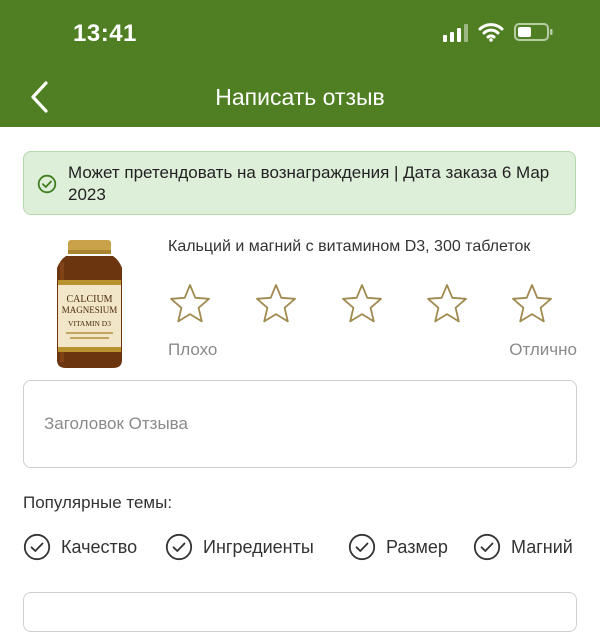  Describe the element at coordinates (90, 310) in the screenshot. I see `product-label-line-2: MAGNESIUM` at that location.